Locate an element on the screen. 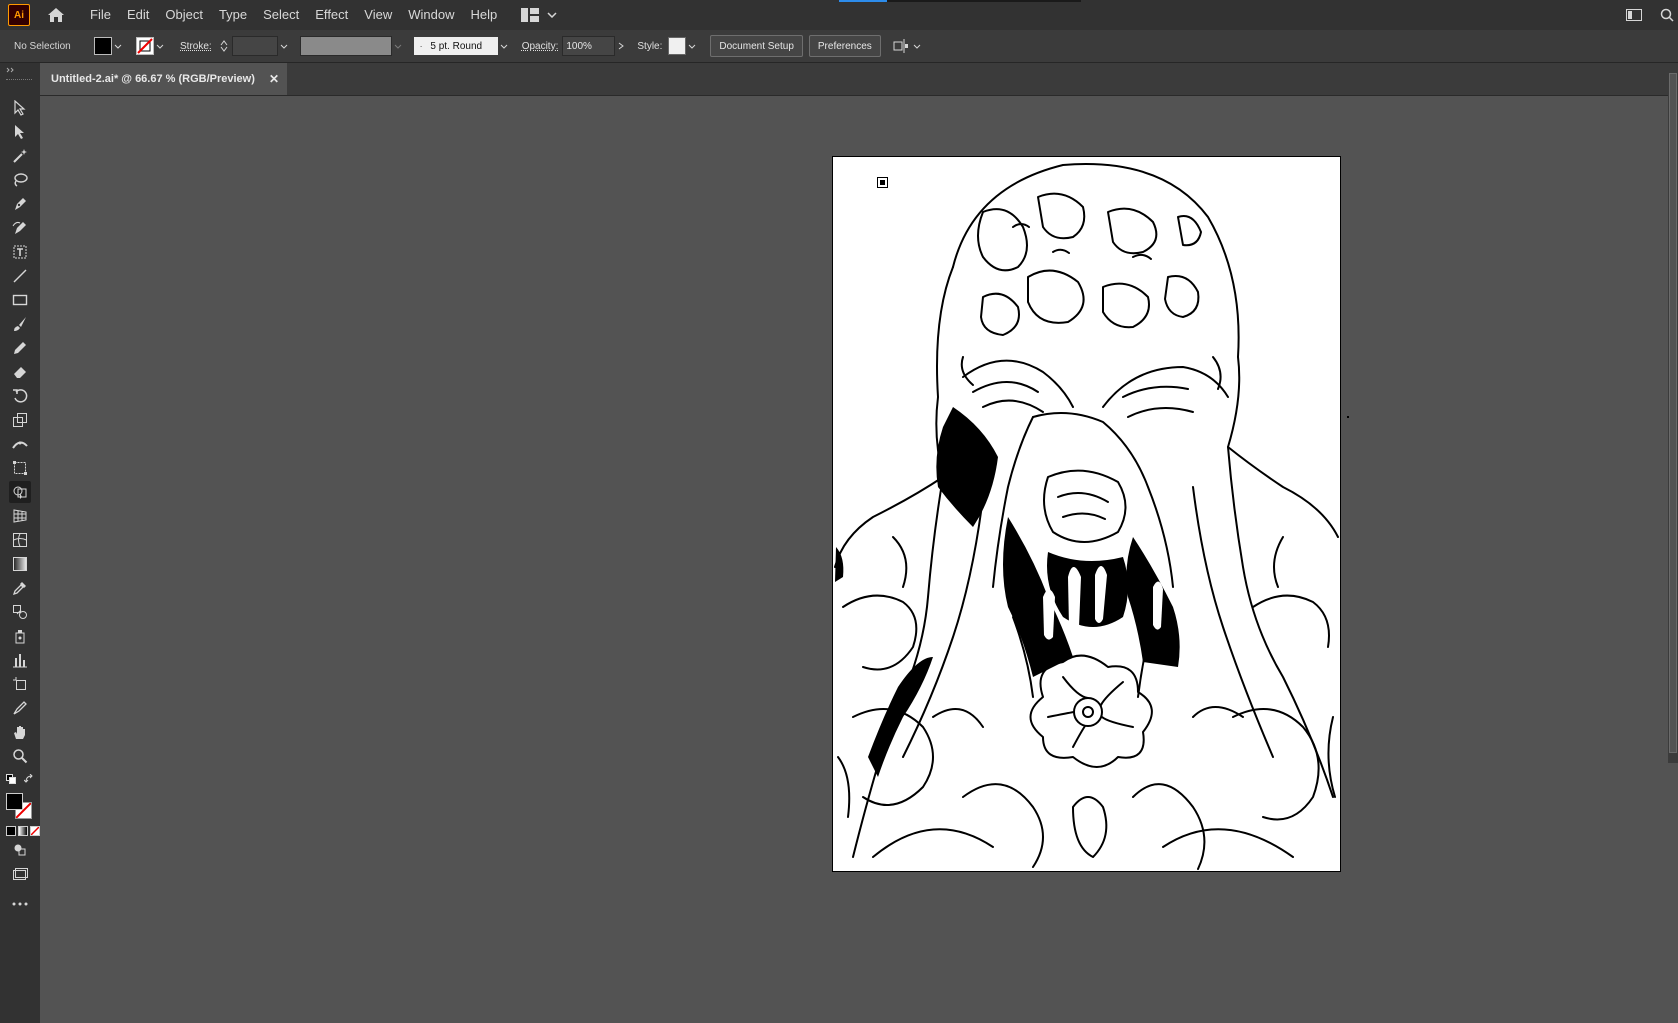  style-dropdown is located at coordinates (692, 46).